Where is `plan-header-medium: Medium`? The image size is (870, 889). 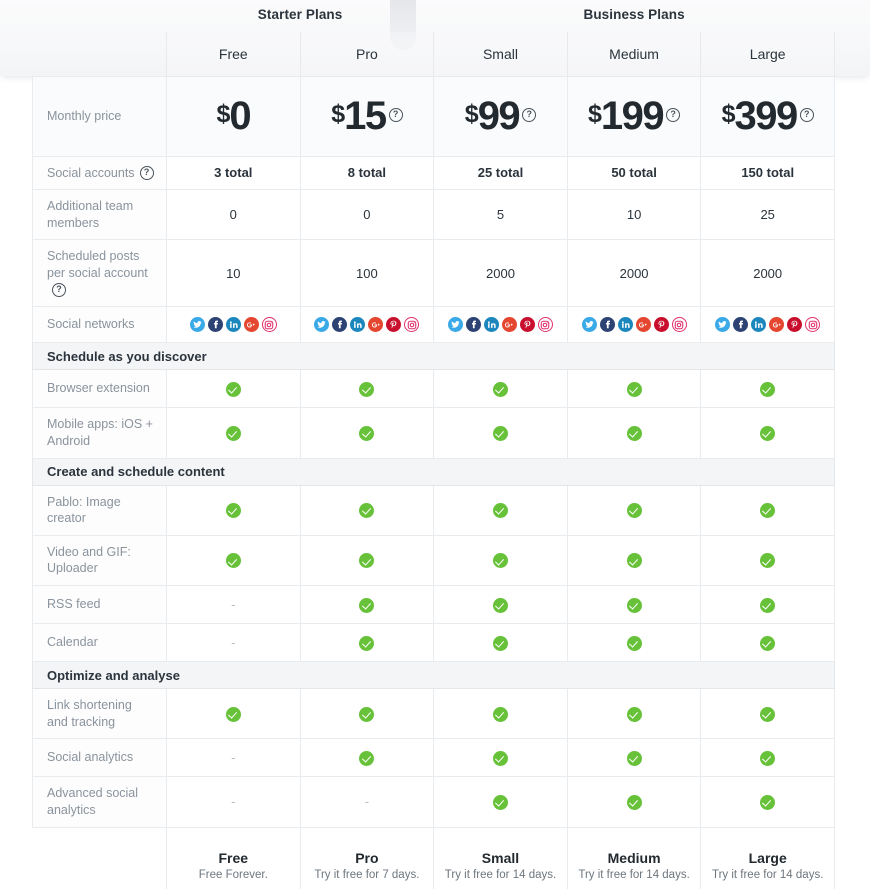 plan-header-medium: Medium is located at coordinates (633, 54).